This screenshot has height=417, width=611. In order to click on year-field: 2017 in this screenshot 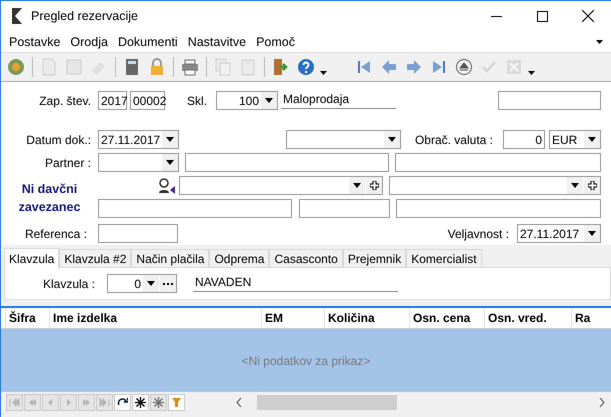, I will do `click(112, 100)`.